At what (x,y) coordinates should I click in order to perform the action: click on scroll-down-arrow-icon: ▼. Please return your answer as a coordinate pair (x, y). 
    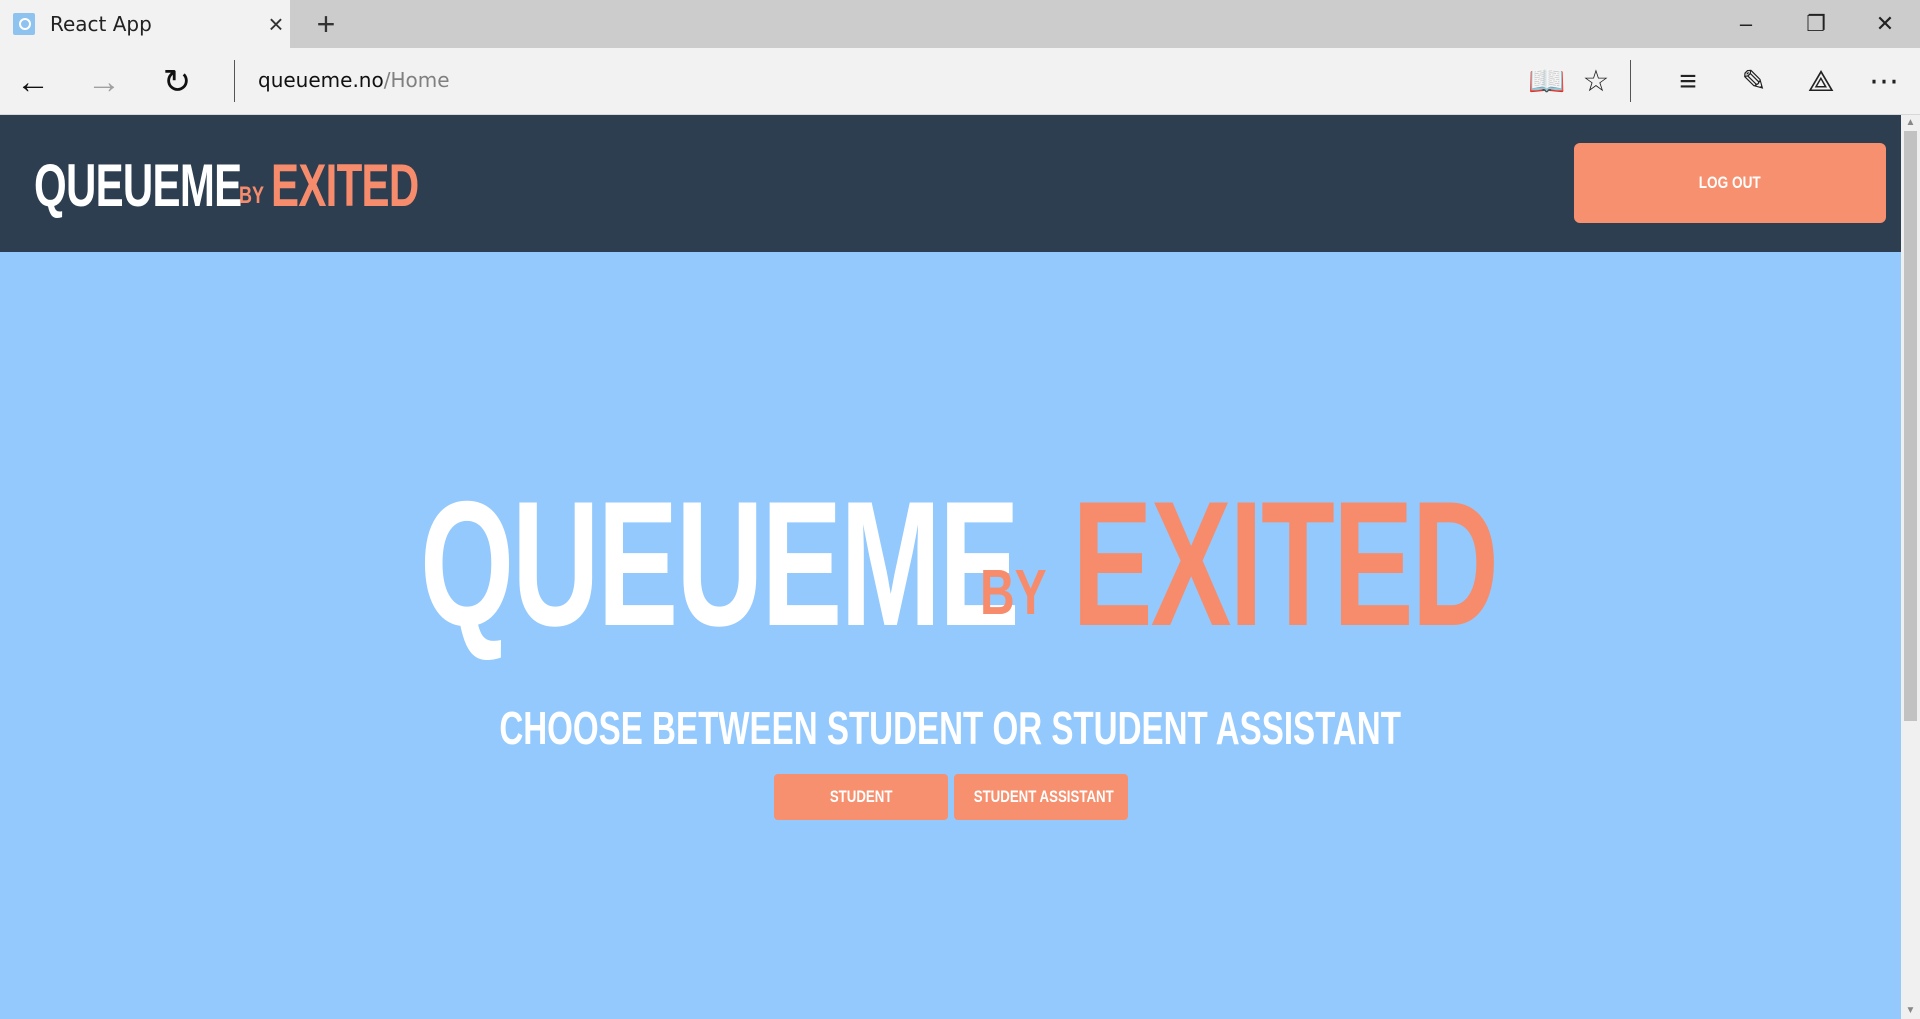
    Looking at the image, I should click on (1910, 1011).